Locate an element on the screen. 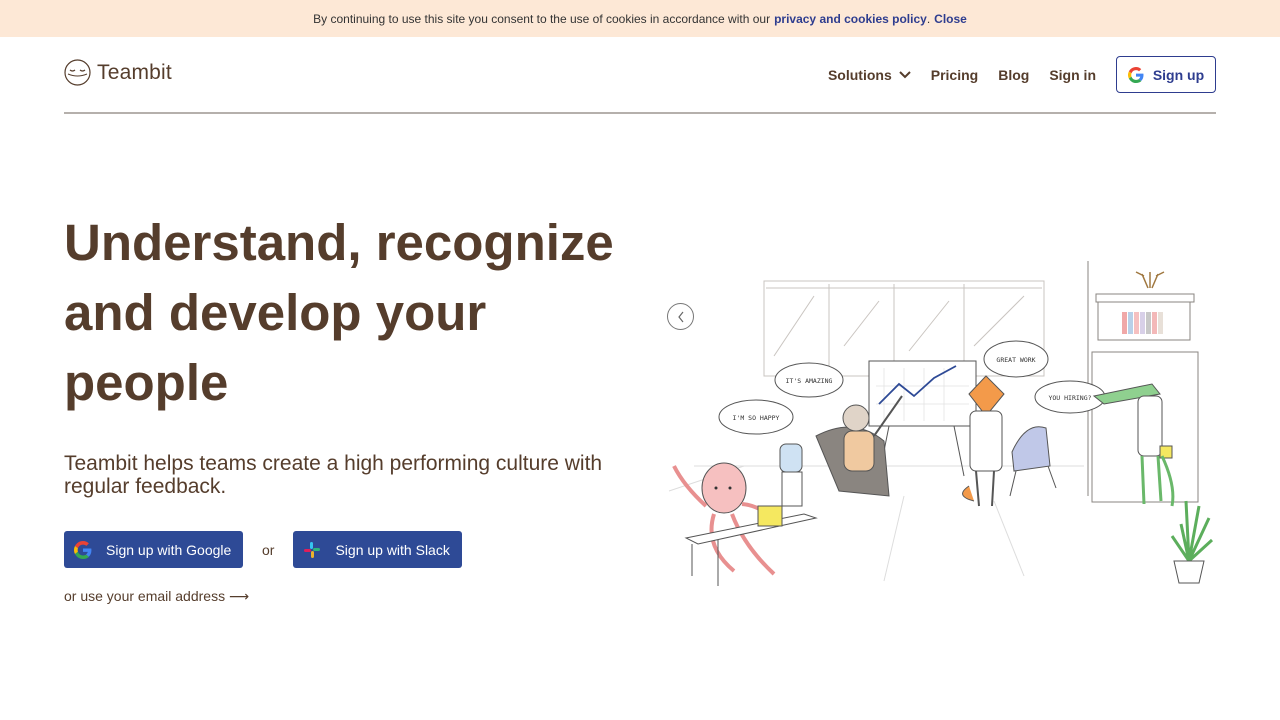 The width and height of the screenshot is (1280, 720). bubble-text: IT'S AMAZING is located at coordinates (809, 381).